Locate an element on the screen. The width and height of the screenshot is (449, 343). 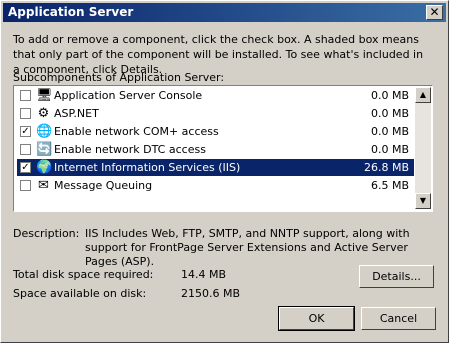
close-icon: ✕ is located at coordinates (434, 12).